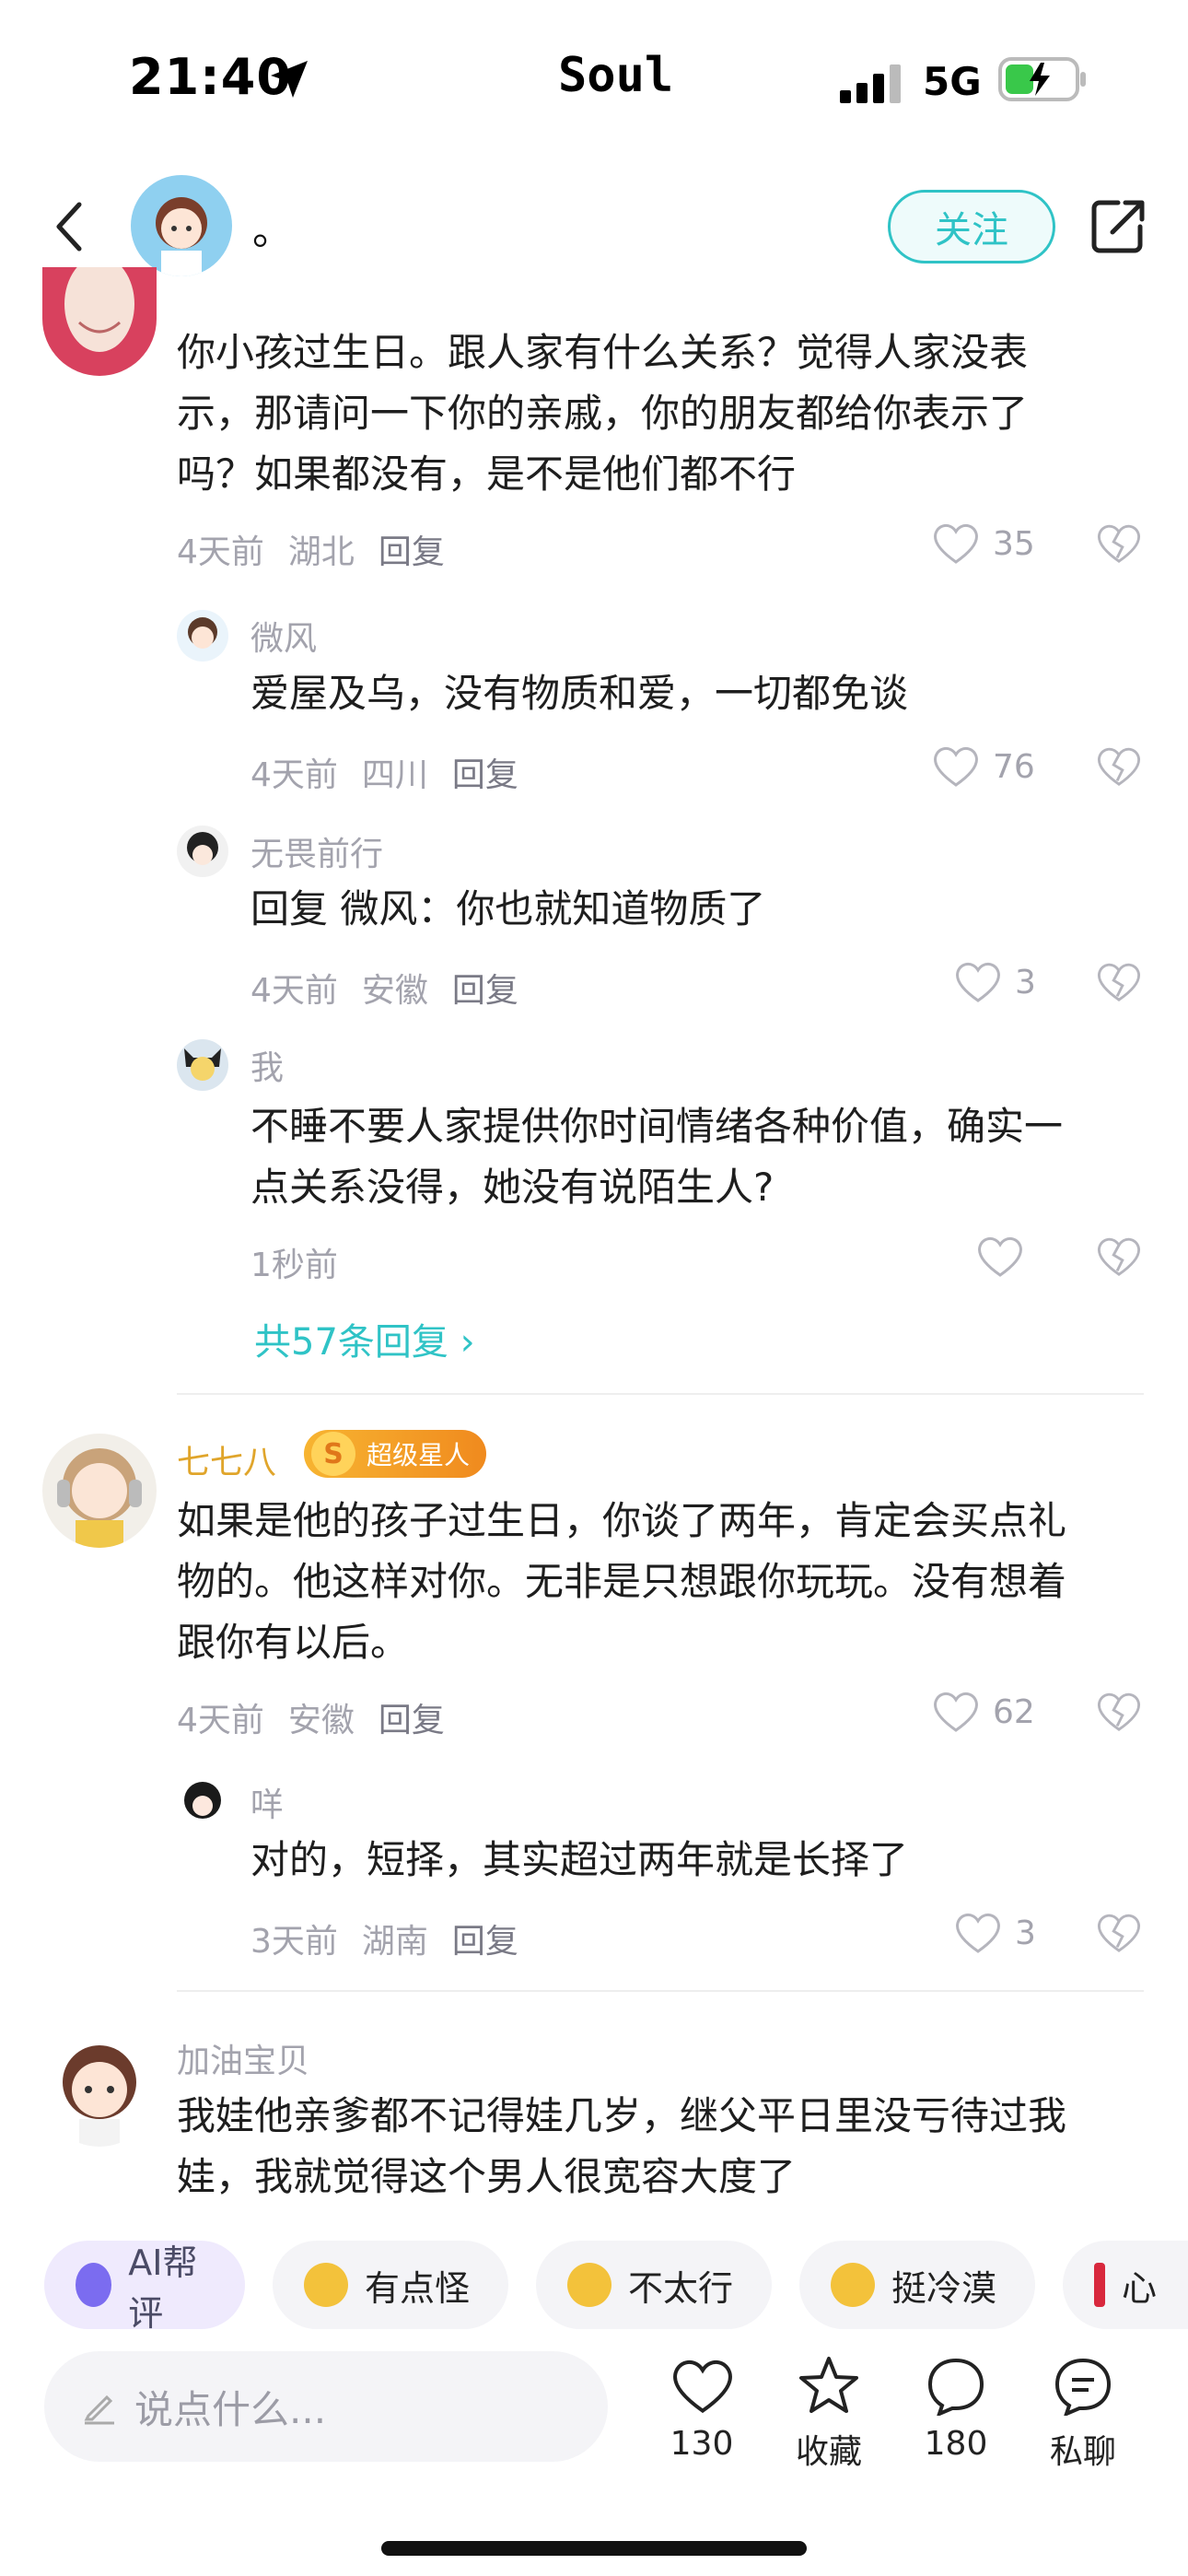 This screenshot has height=2576, width=1188. What do you see at coordinates (1119, 225) in the screenshot?
I see `share-icon` at bounding box center [1119, 225].